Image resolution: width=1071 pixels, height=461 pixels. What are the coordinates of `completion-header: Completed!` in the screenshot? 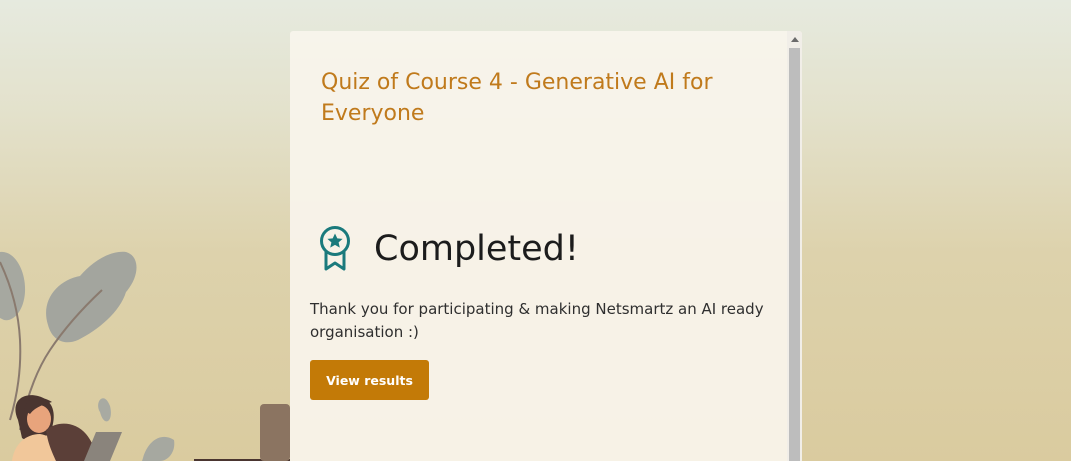 It's located at (448, 249).